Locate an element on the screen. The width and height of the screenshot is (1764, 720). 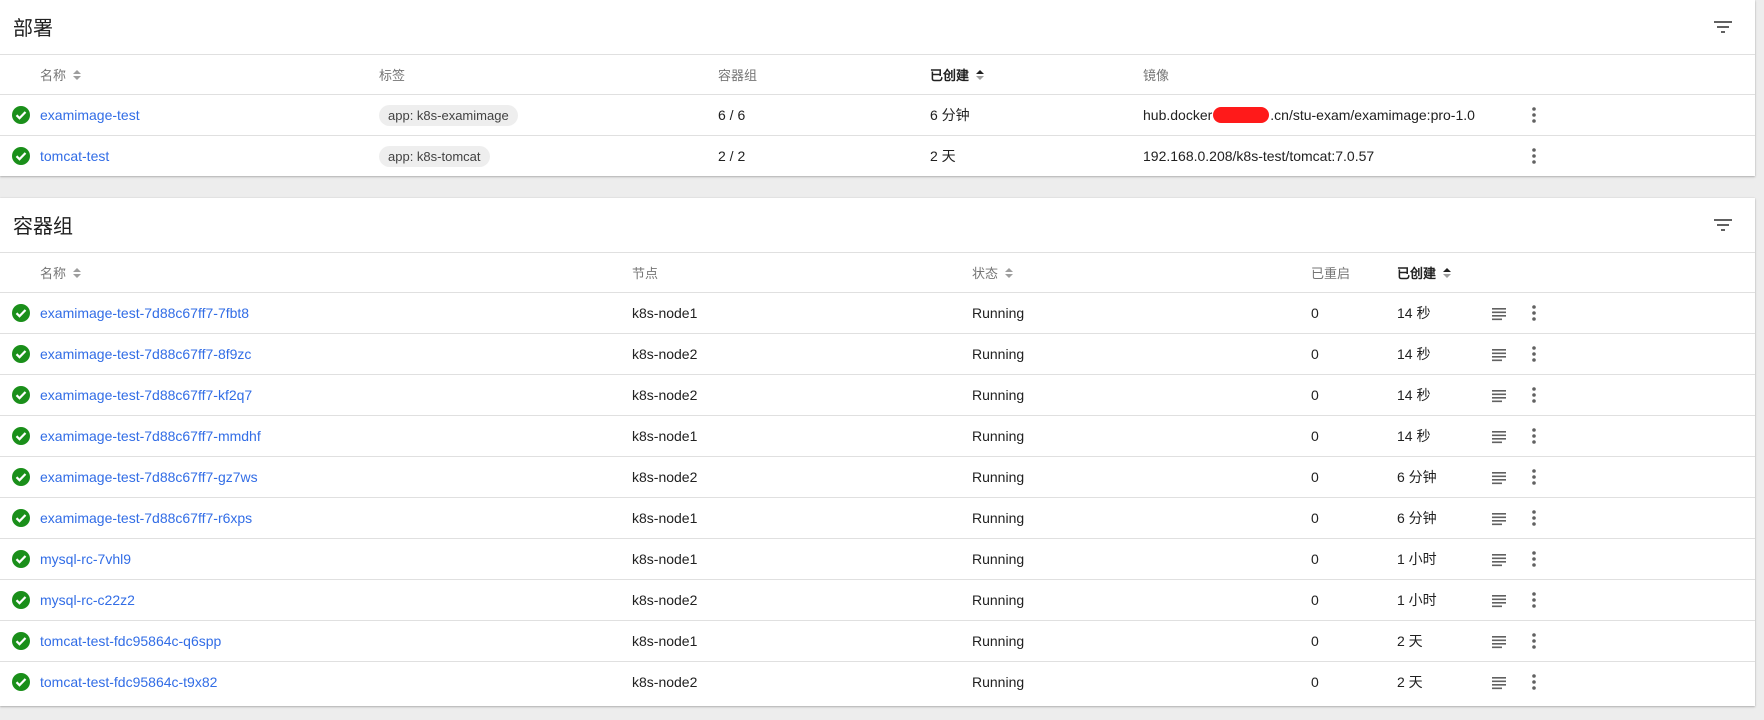
image-cell: 192.168.0.208/k8s-test/tomcat:7.0.57 is located at coordinates (1258, 156).